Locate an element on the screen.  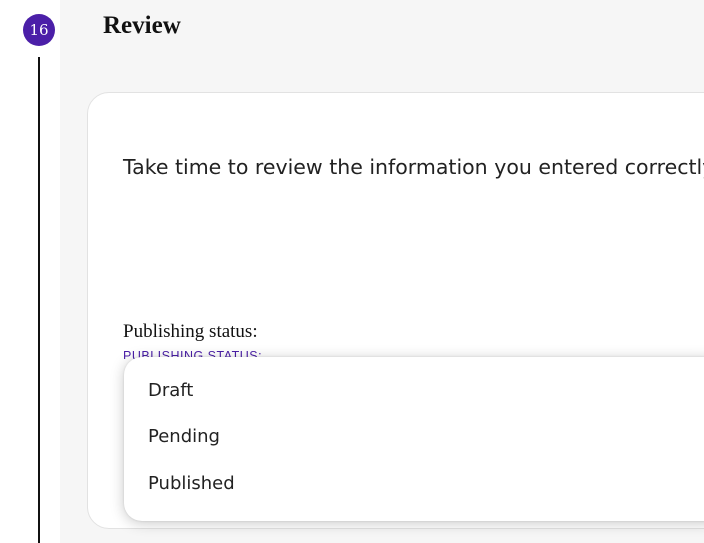
status-option-published: Published is located at coordinates (191, 483).